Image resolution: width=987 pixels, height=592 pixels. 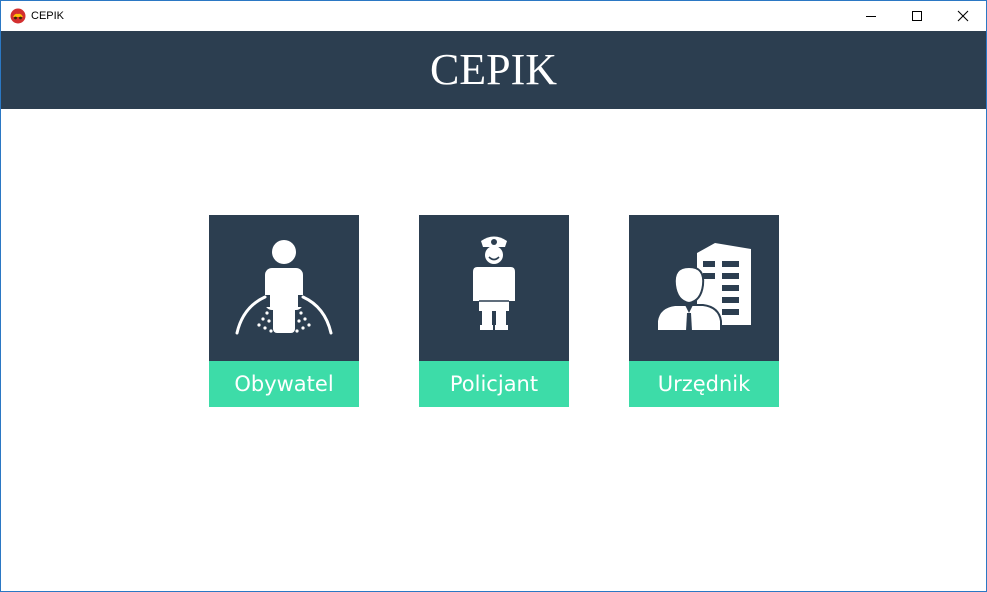 I want to click on role-card-policjant: Policjant, so click(x=494, y=311).